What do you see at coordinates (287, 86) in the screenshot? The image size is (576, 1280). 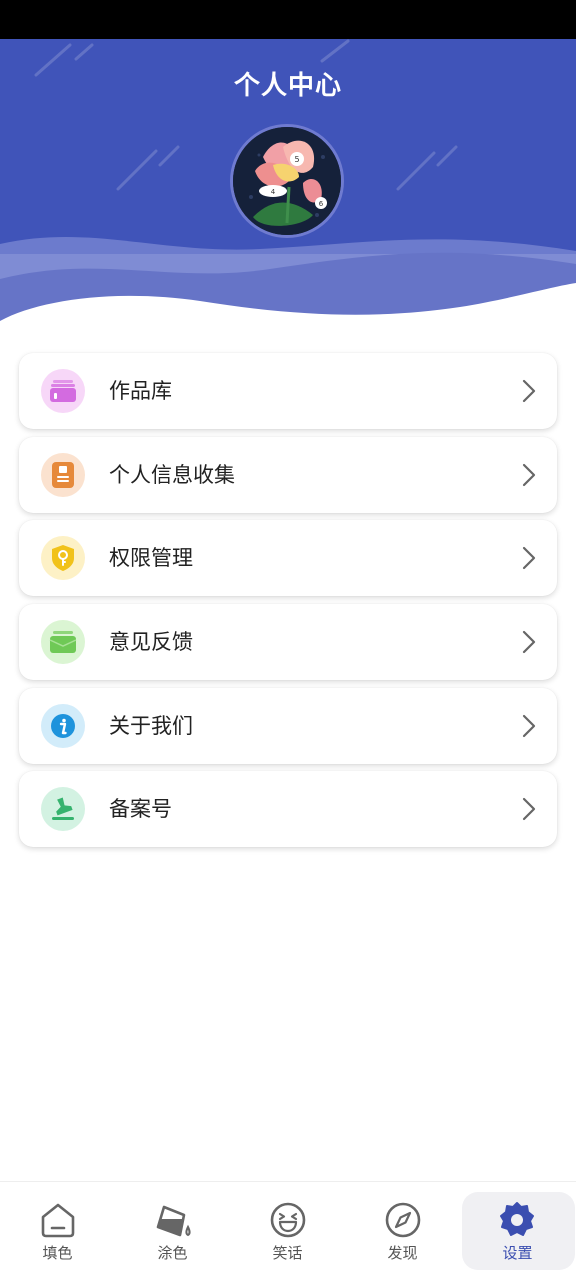 I see `page-title: 个人中心` at bounding box center [287, 86].